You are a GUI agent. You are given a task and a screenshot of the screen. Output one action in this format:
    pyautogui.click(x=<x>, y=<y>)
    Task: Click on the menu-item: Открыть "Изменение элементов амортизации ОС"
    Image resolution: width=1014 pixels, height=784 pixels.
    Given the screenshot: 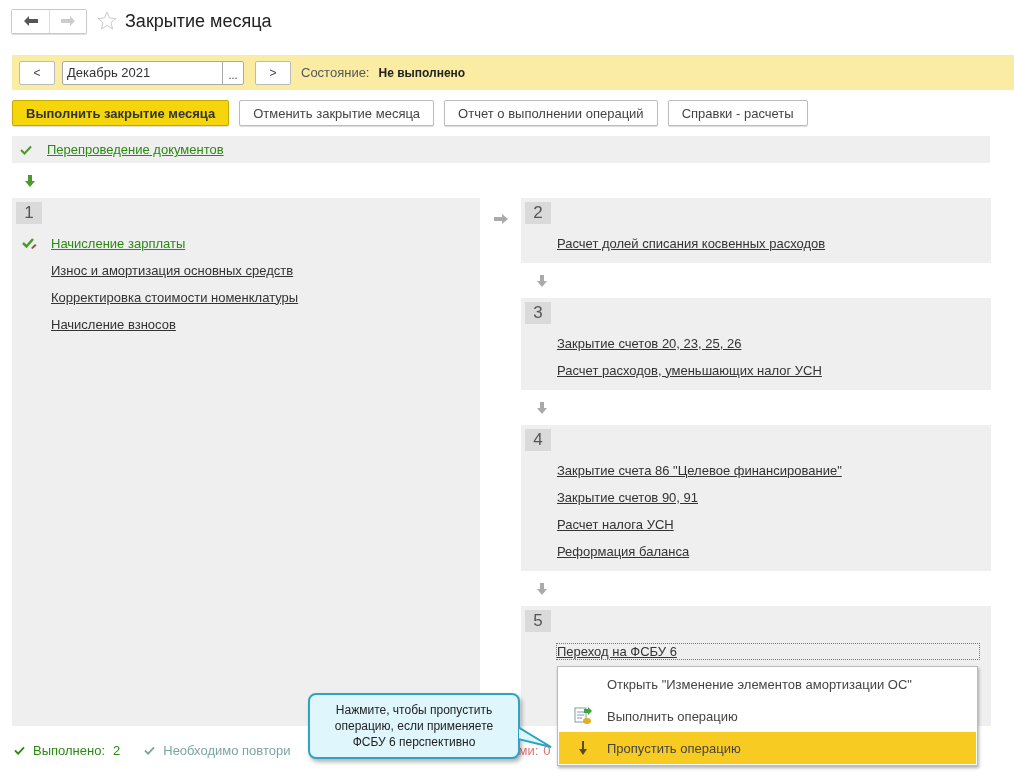 What is the action you would take?
    pyautogui.click(x=767, y=684)
    